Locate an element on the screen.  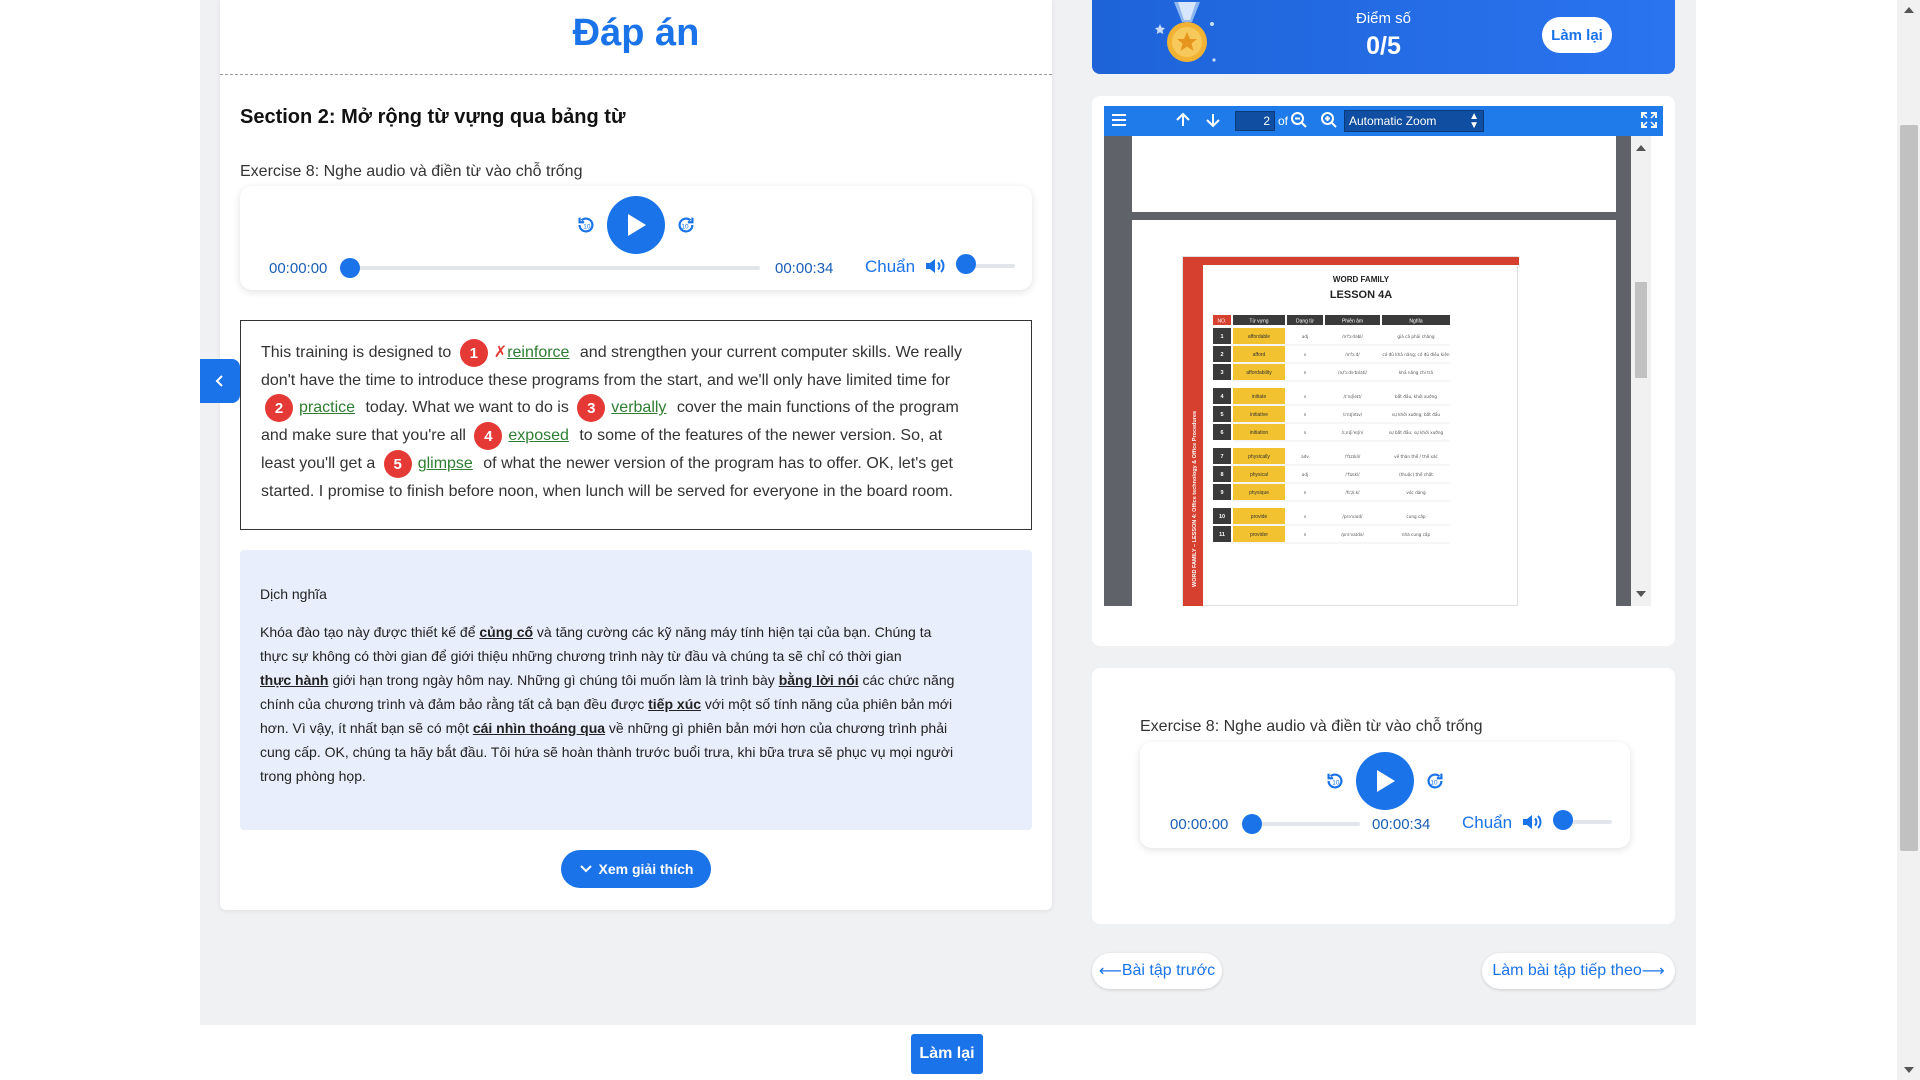
previous-page-icon is located at coordinates (1183, 120).